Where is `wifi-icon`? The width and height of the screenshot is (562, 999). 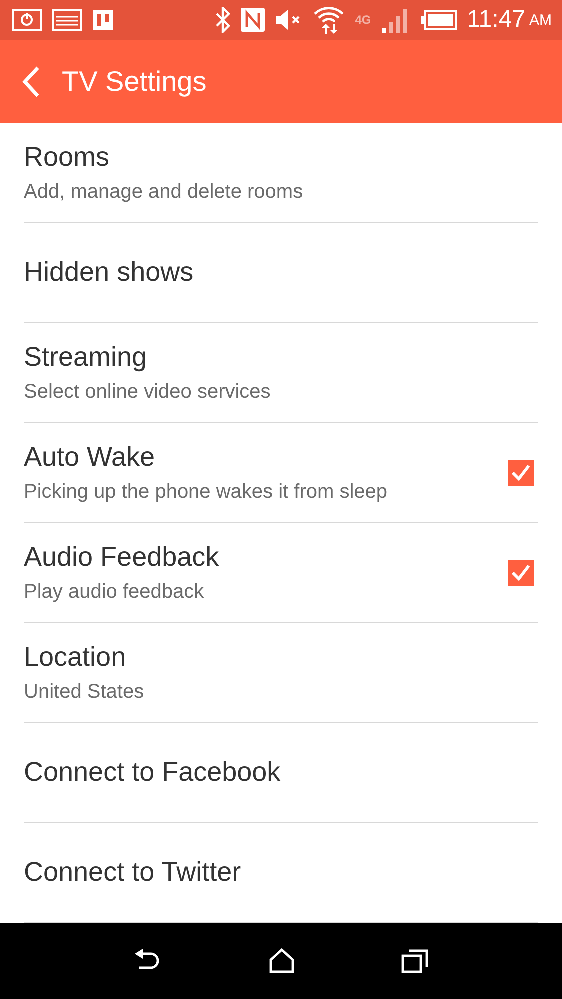
wifi-icon is located at coordinates (329, 20).